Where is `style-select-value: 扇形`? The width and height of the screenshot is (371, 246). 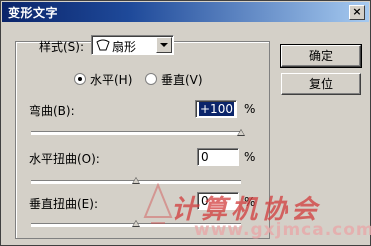
style-select-value: 扇形 is located at coordinates (124, 47).